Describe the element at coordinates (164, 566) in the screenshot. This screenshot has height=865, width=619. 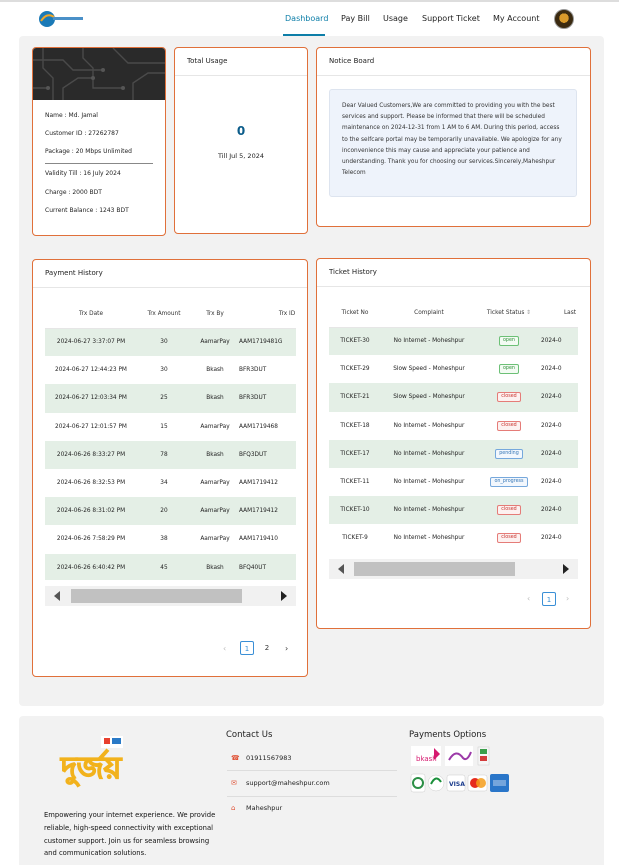
I see `table-cell: 45` at that location.